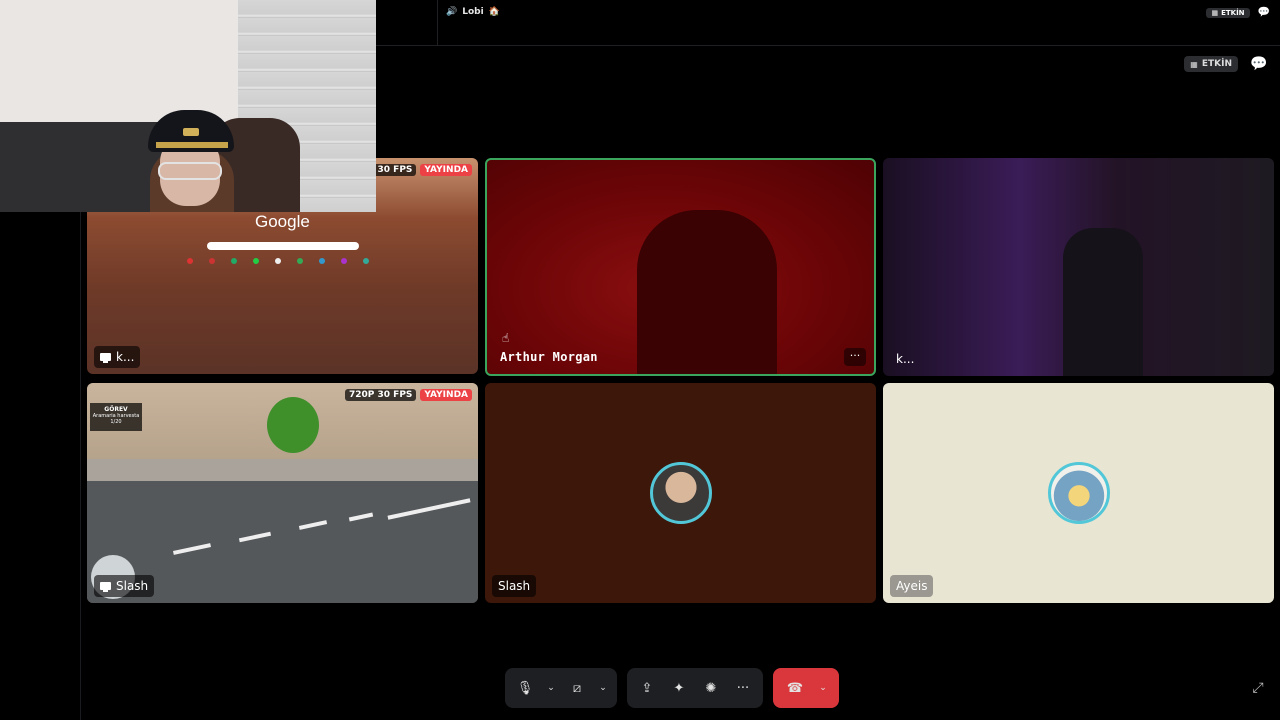 This screenshot has height=720, width=1280. Describe the element at coordinates (859, 23) in the screenshot. I see `top-bar: 🔊 Lobi 🏠 ▦ ETKİN 💬` at that location.